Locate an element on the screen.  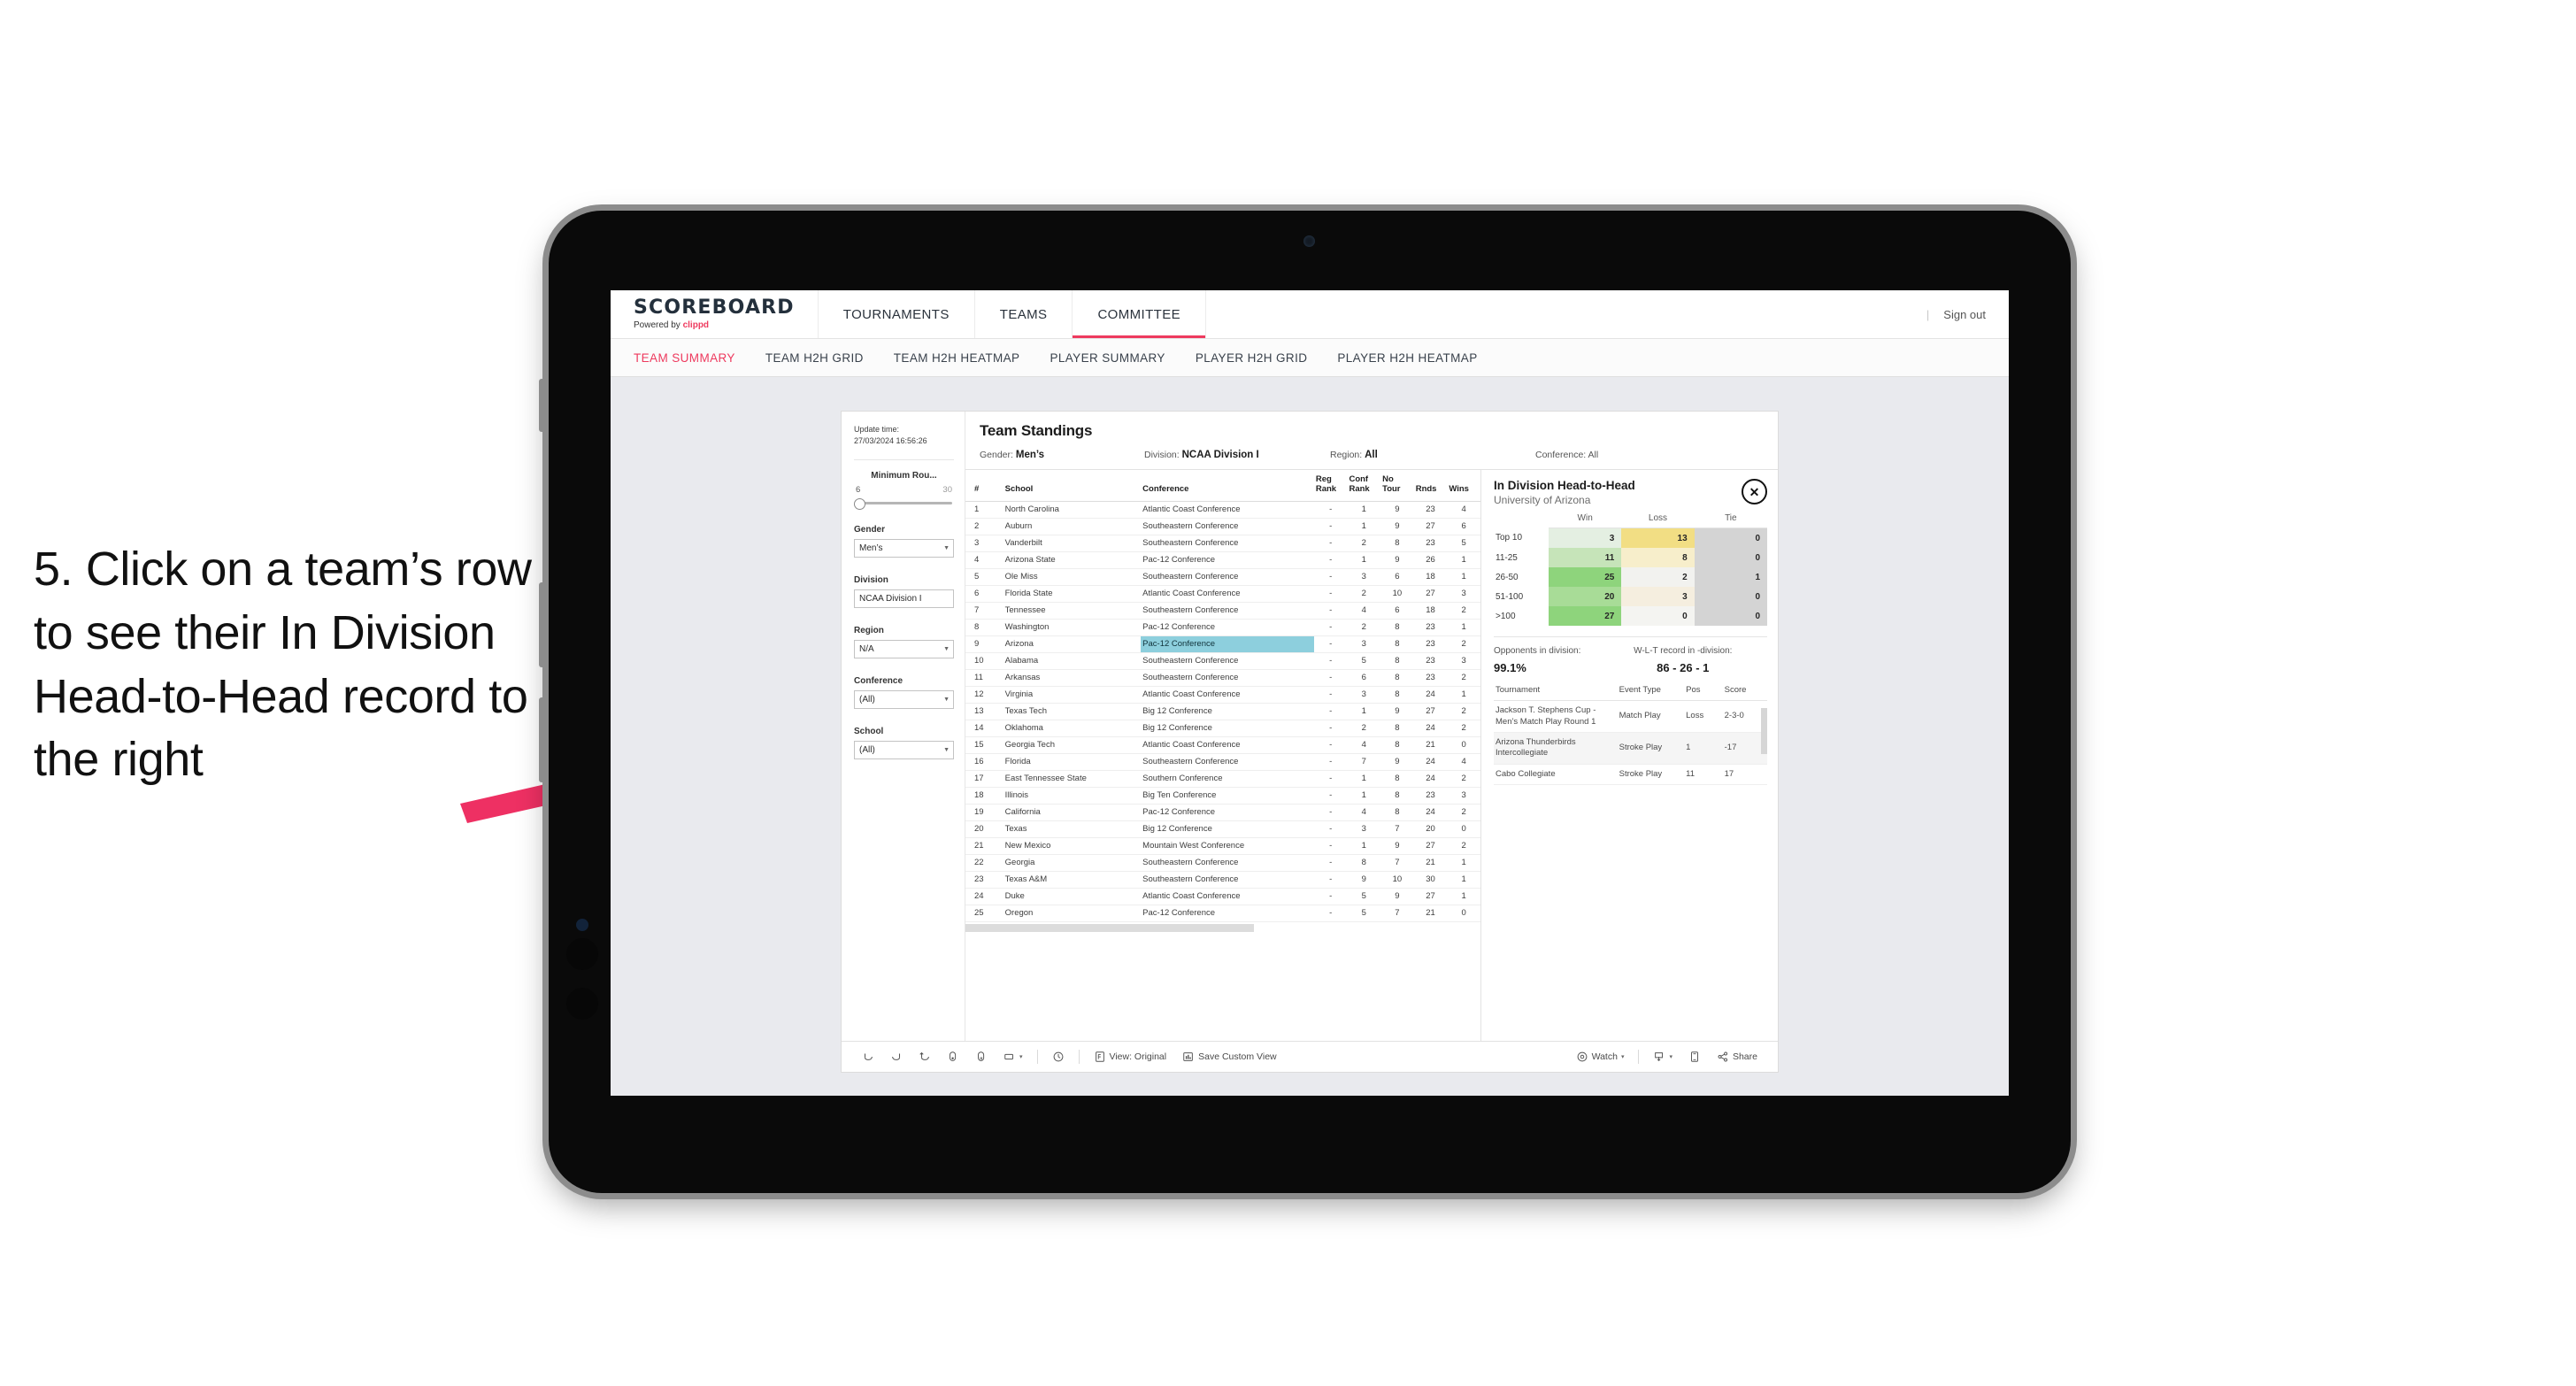
conf-rank-cell: 5 is located at coordinates (1364, 914).